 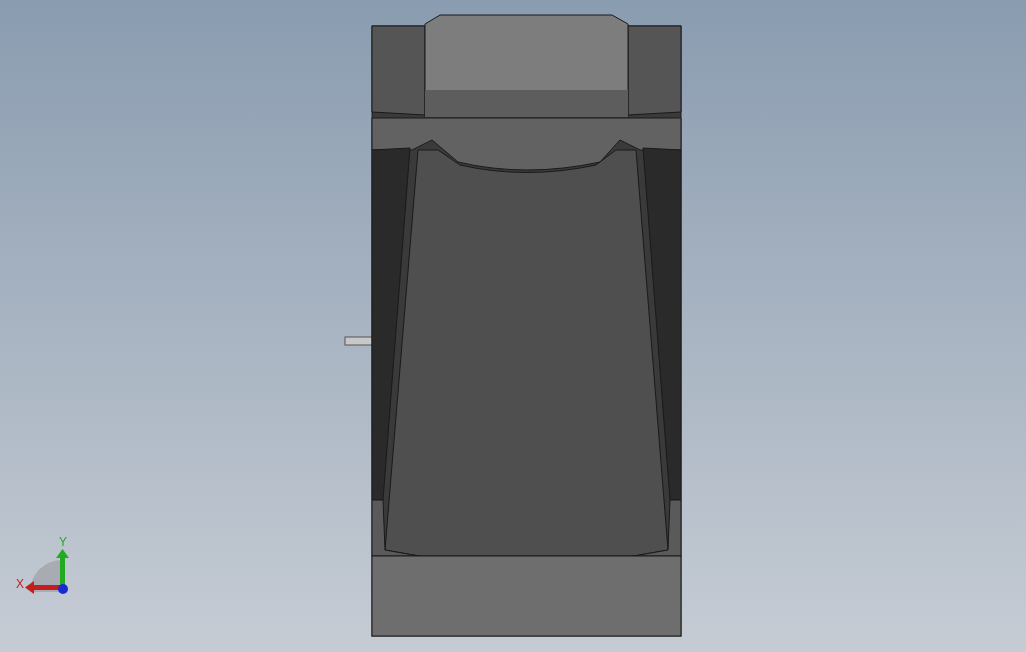 I want to click on x-axis-label: X, so click(x=20, y=584).